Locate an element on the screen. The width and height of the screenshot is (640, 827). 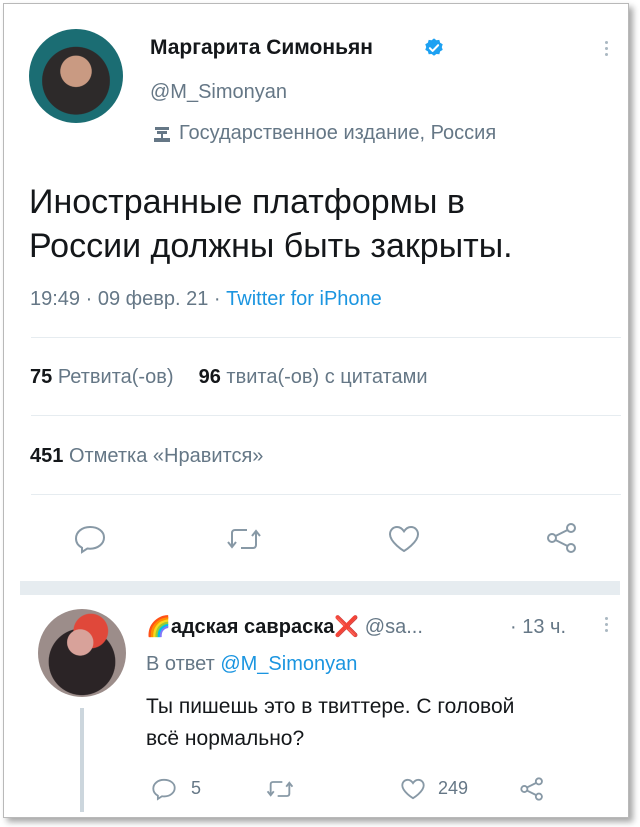
like-heart-icon is located at coordinates (404, 539).